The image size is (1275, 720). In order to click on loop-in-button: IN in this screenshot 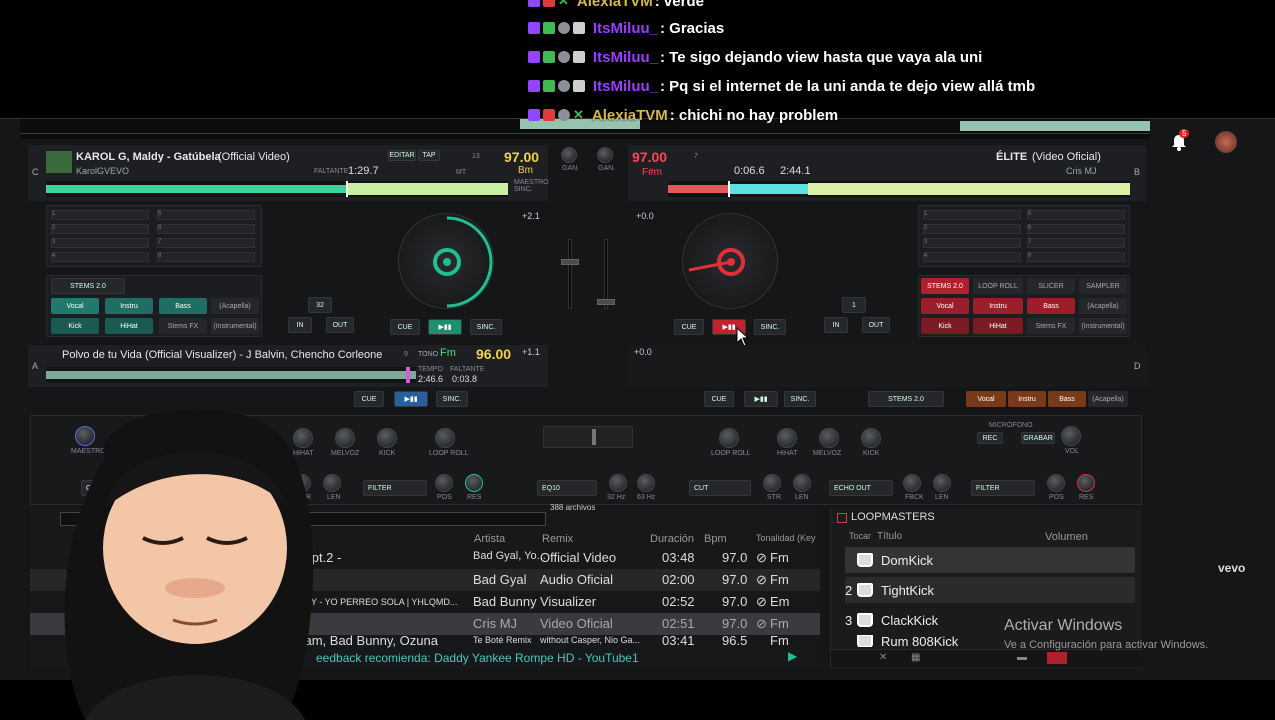, I will do `click(300, 325)`.